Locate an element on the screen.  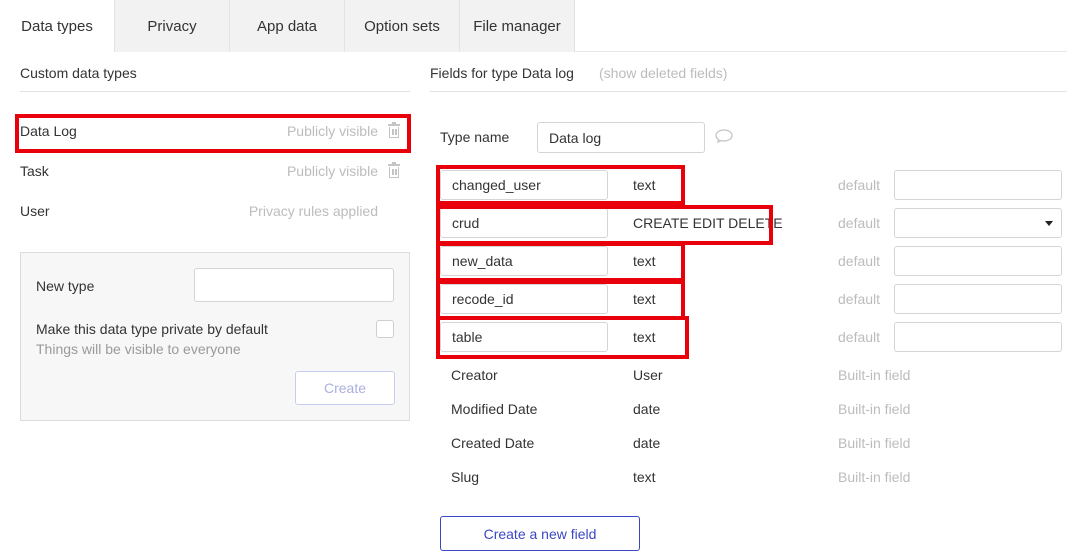
type-name: User is located at coordinates (35, 211).